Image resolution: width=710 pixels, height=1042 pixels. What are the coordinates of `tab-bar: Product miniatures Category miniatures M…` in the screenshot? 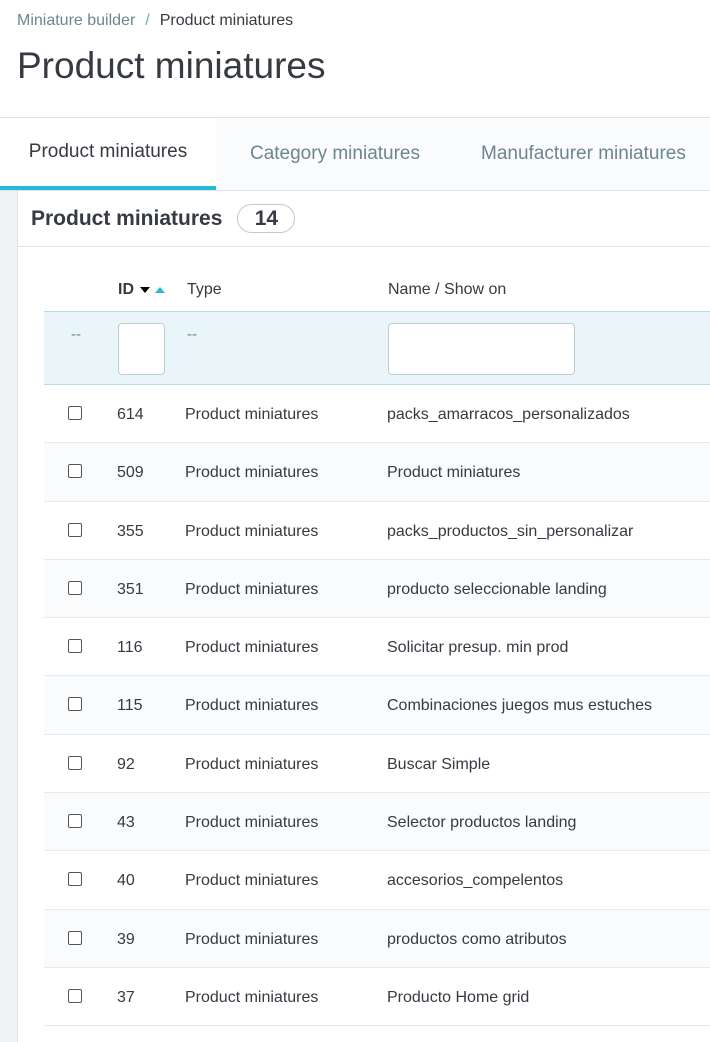 It's located at (355, 154).